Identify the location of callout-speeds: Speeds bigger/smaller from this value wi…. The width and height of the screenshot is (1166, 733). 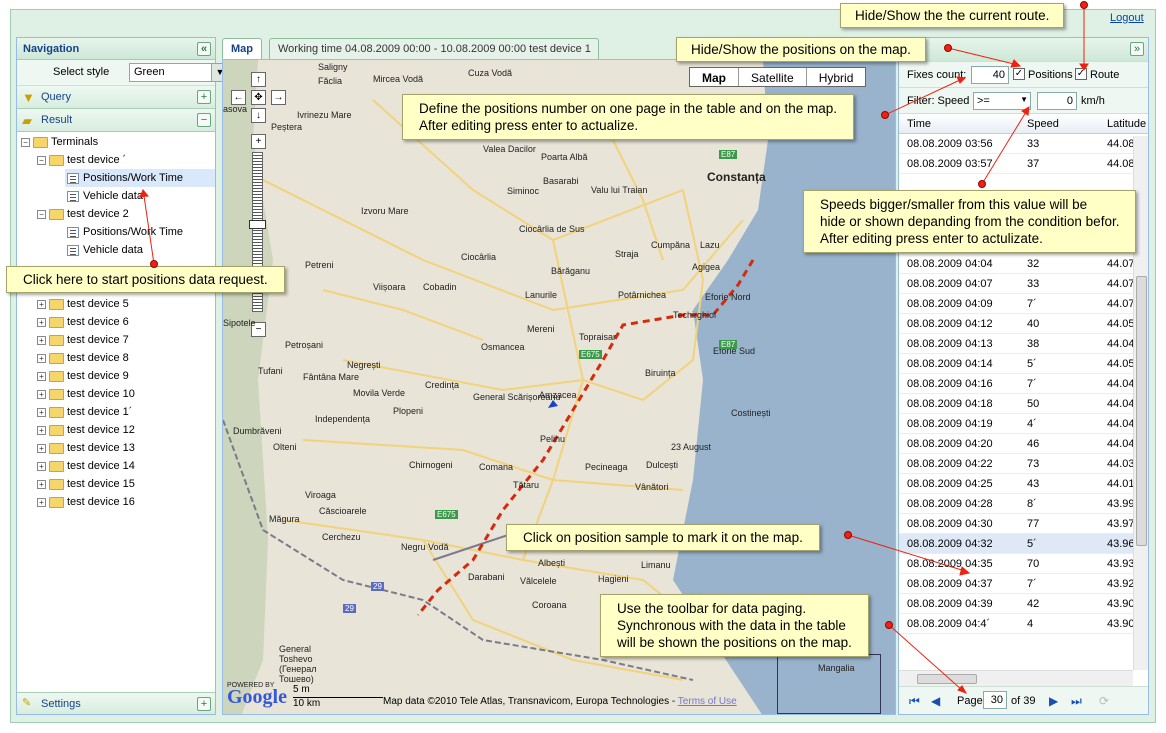
(970, 221).